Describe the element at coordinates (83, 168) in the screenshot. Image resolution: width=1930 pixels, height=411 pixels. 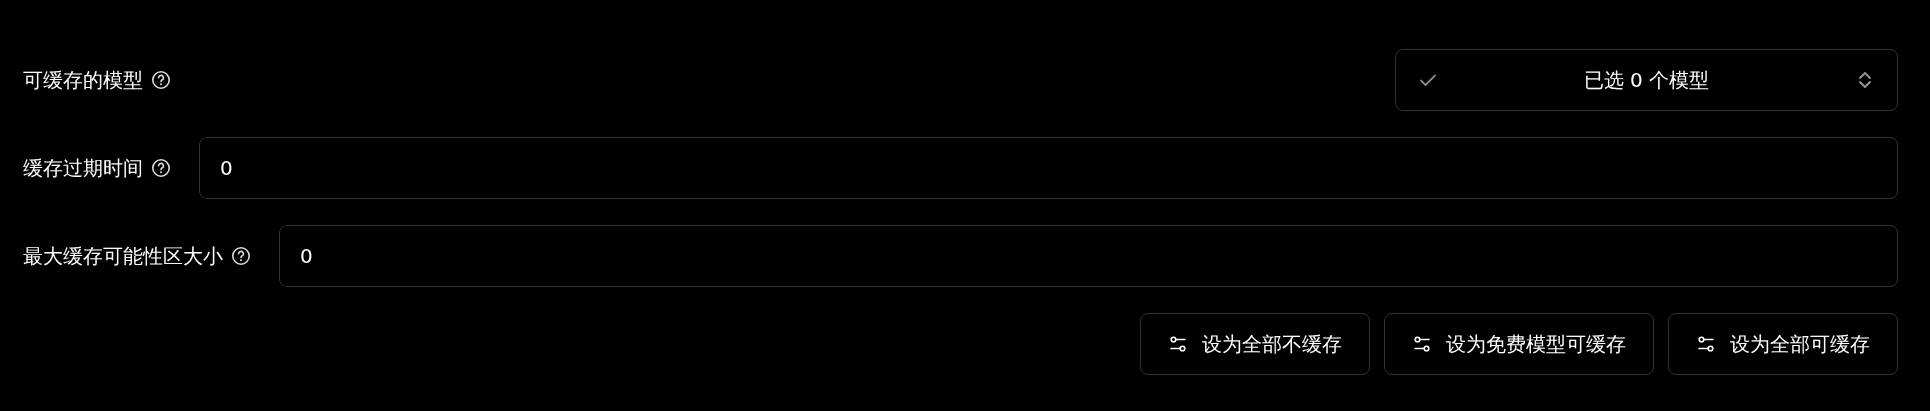
I see `field-label: 缓存过期时间` at that location.